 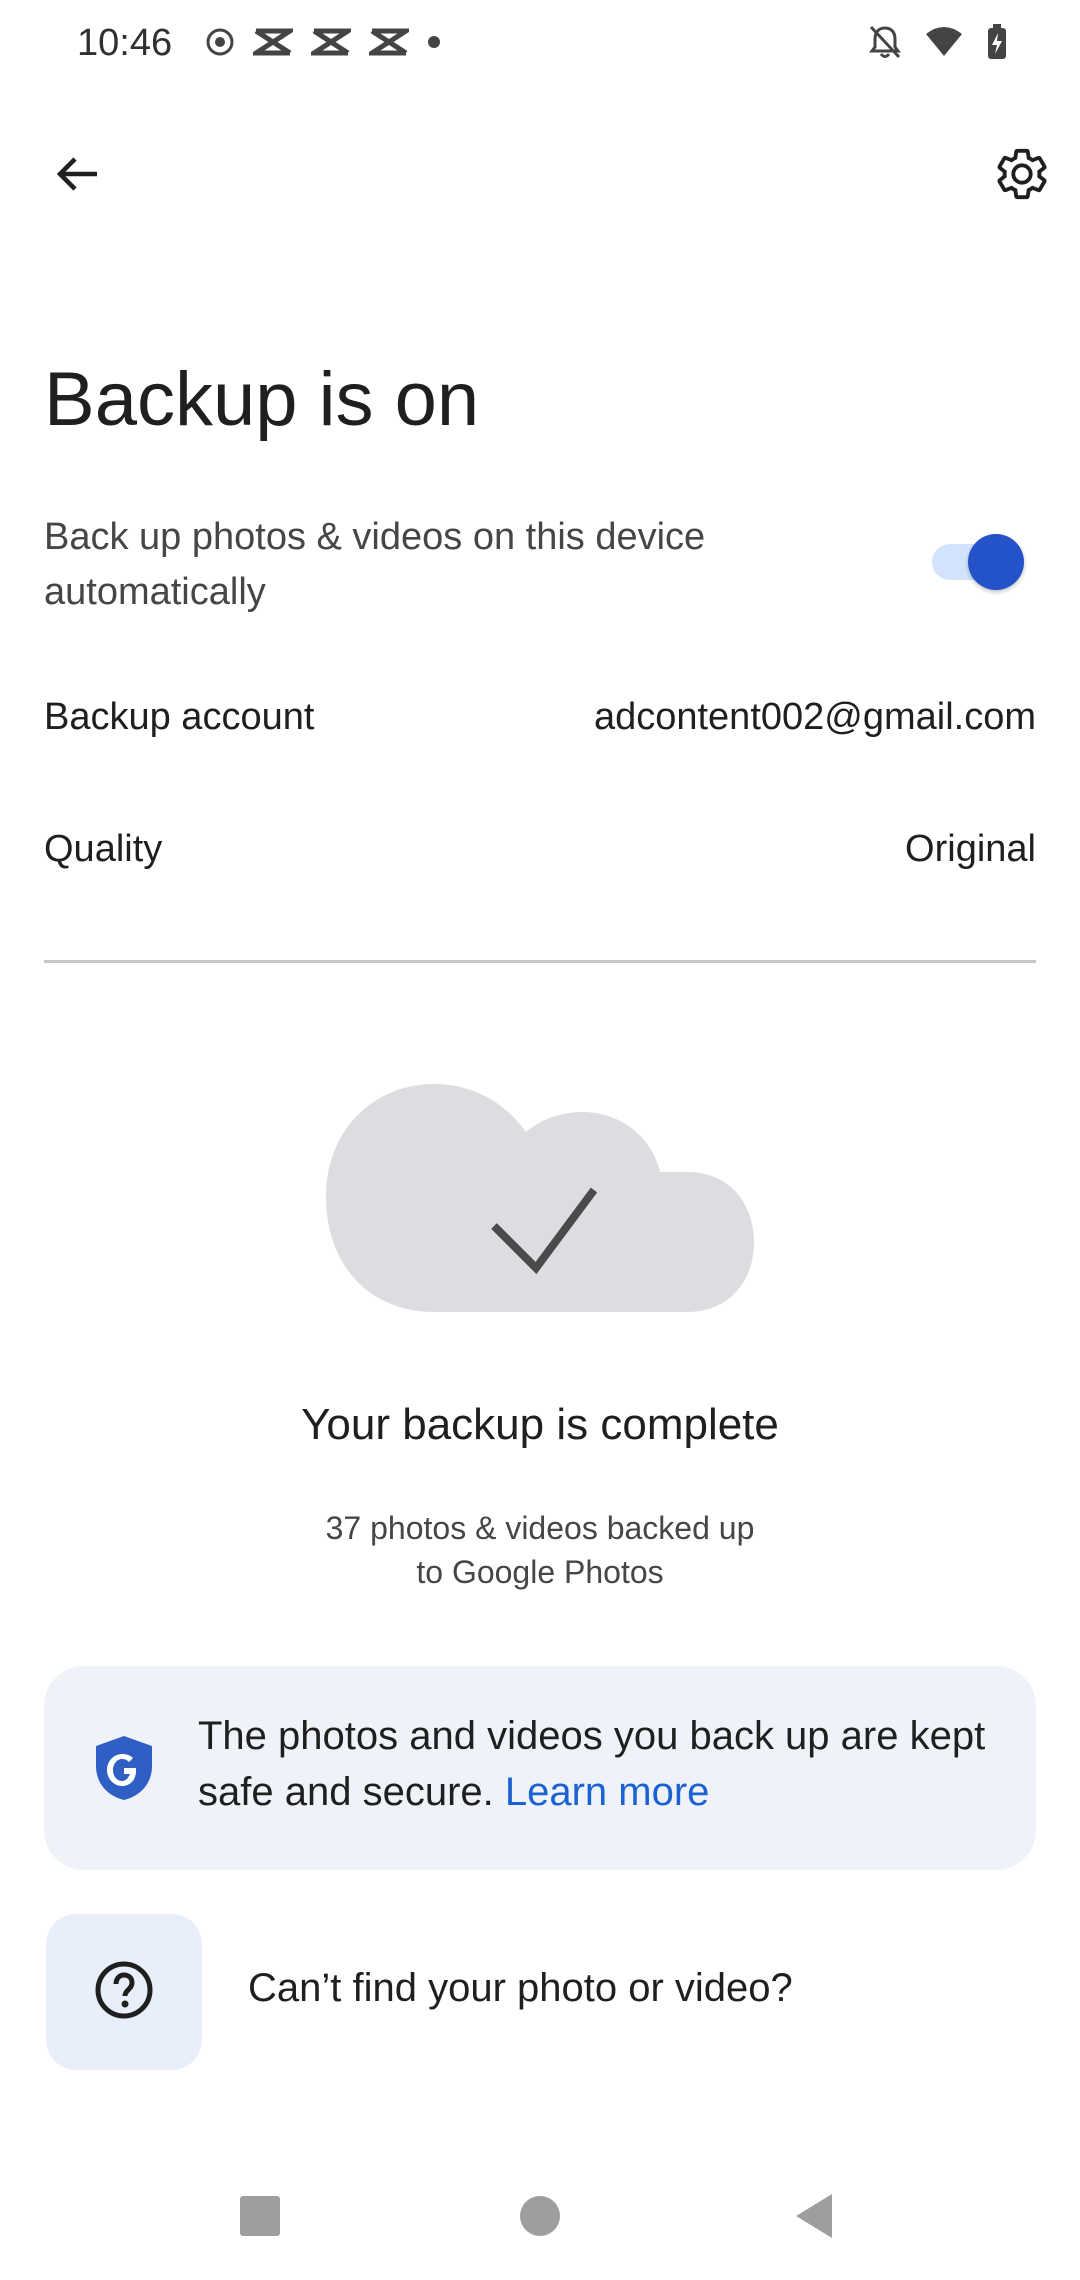 I want to click on page-title: Backup is on, so click(x=262, y=399).